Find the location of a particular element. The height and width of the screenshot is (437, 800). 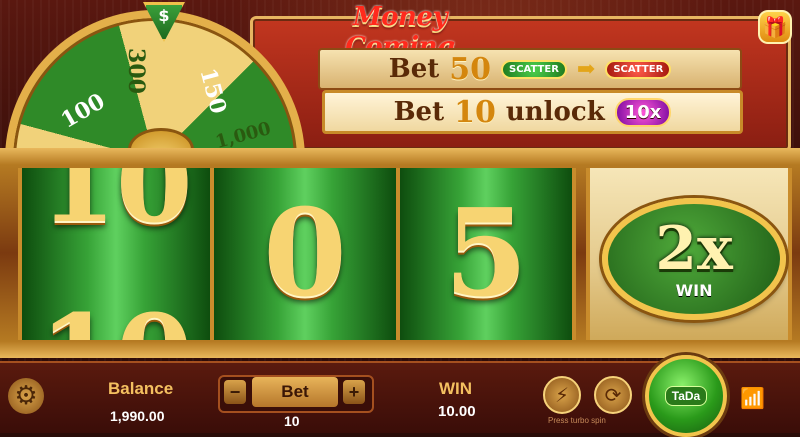

lightning-icon: ⚡ is located at coordinates (562, 395).